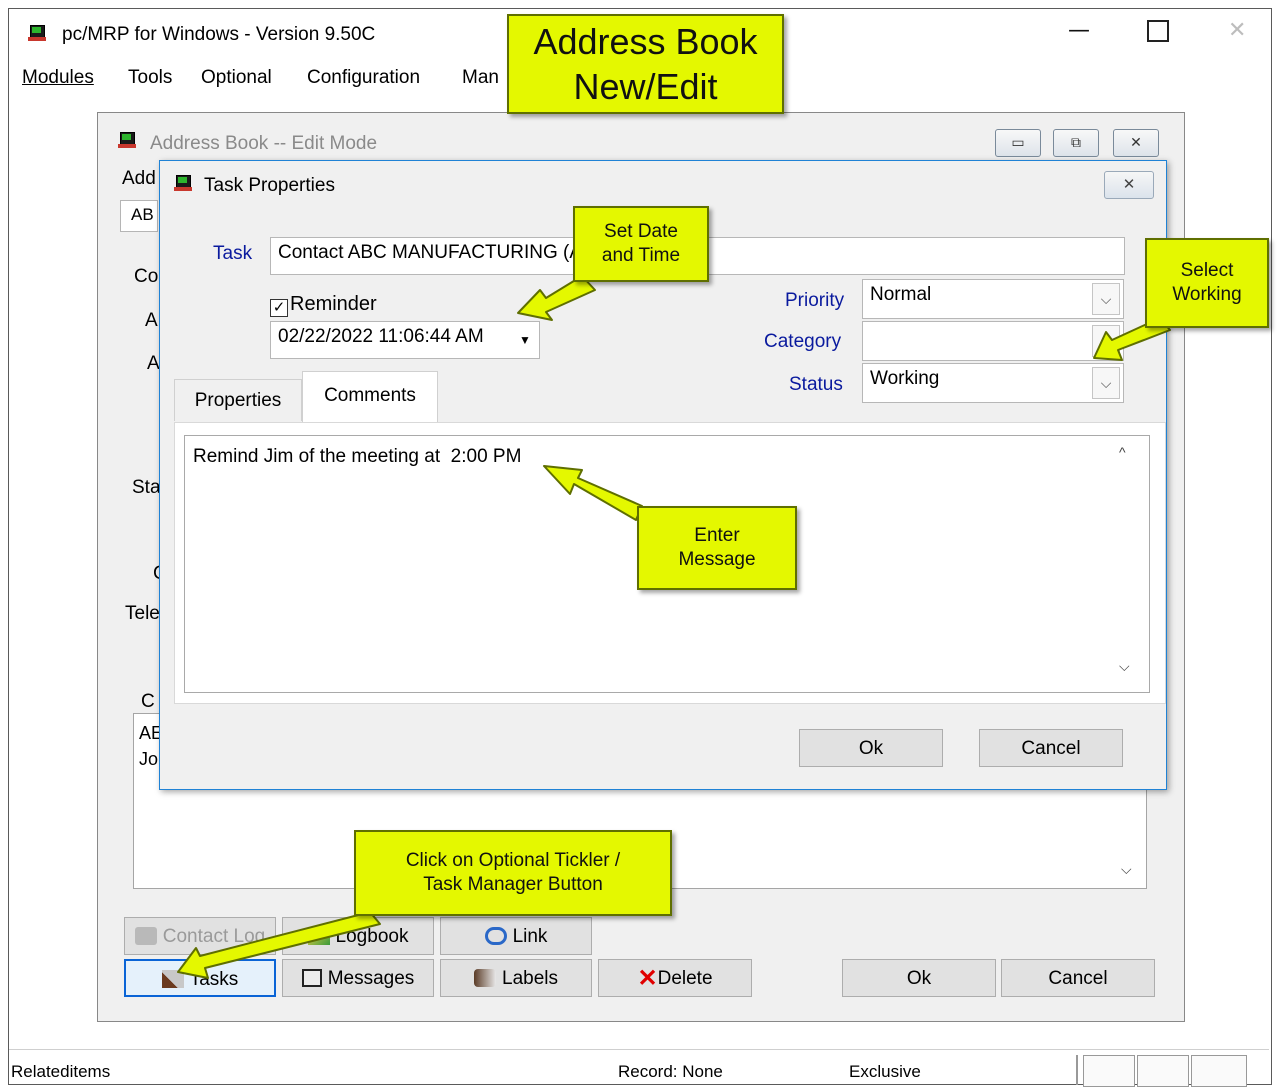  Describe the element at coordinates (363, 78) in the screenshot. I see `menu-configuration: Configuration` at that location.